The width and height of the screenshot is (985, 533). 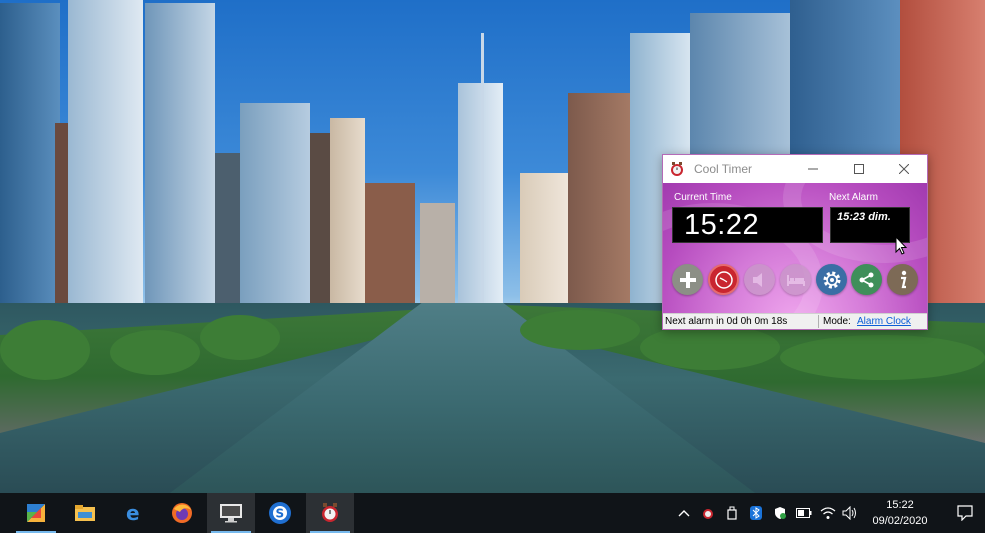 I want to click on title-bar: Cool Timer, so click(x=795, y=169).